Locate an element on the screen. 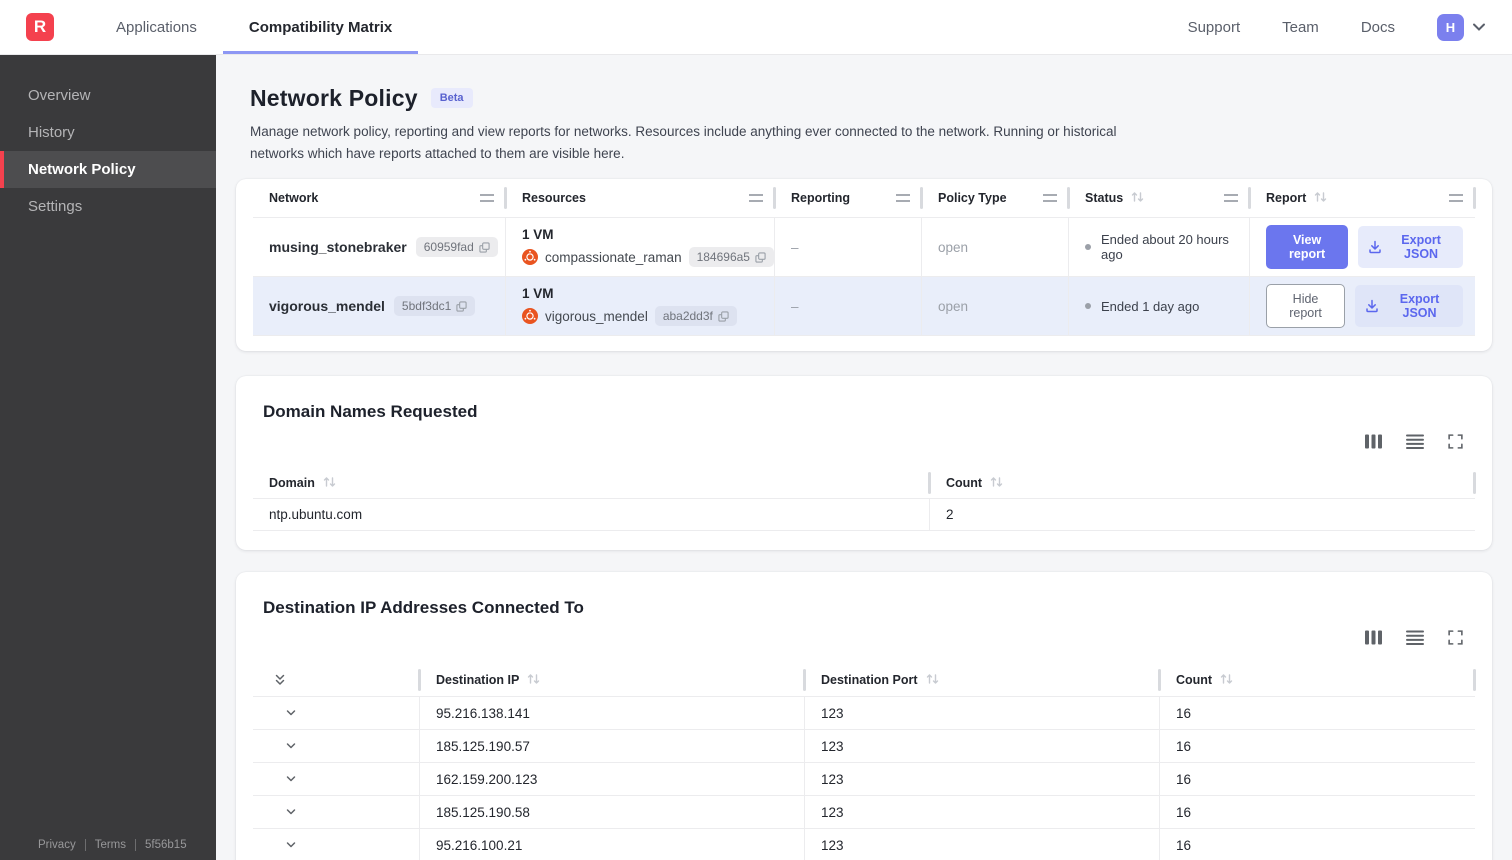 This screenshot has width=1512, height=860. column-label: Policy Type is located at coordinates (972, 198).